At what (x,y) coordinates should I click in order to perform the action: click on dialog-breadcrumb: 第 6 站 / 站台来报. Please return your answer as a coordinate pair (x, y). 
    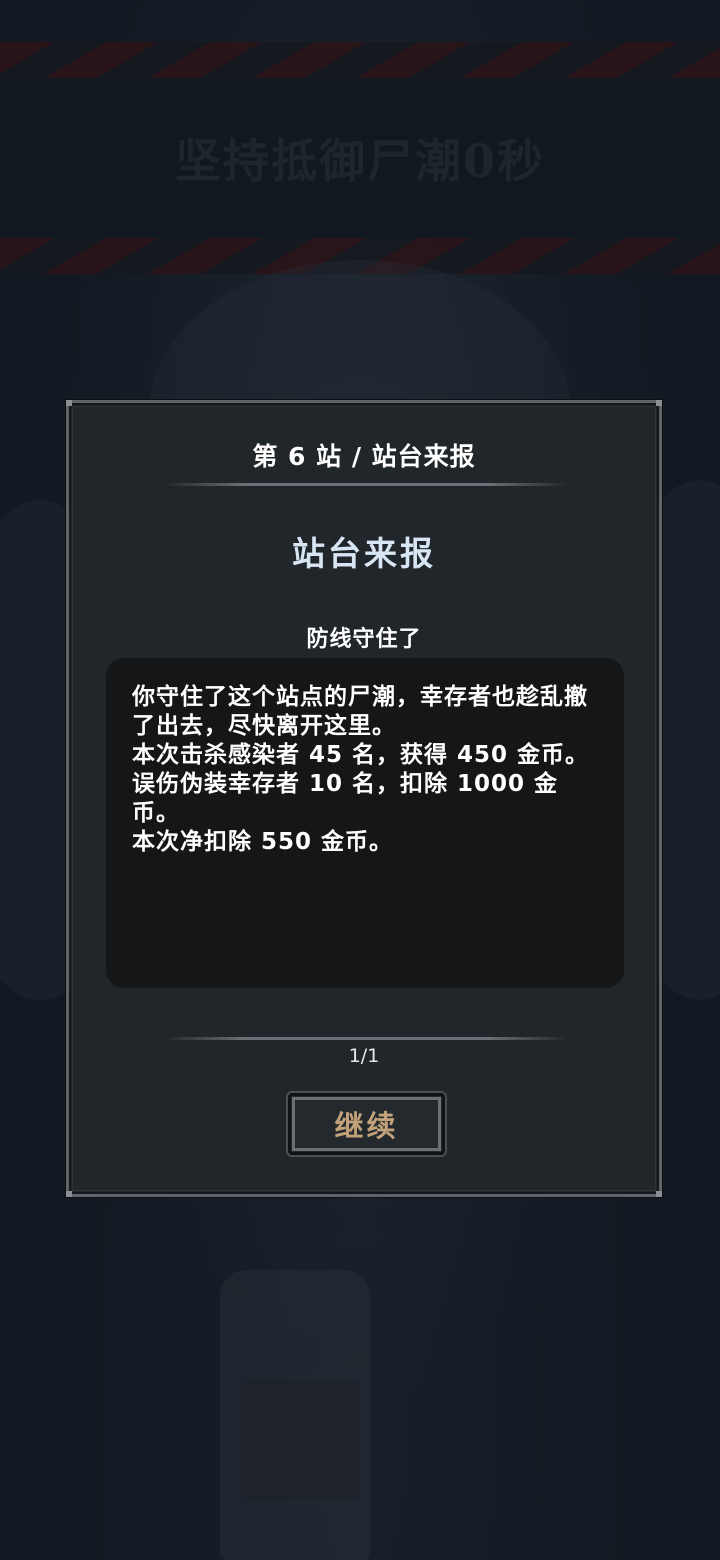
    Looking at the image, I should click on (364, 456).